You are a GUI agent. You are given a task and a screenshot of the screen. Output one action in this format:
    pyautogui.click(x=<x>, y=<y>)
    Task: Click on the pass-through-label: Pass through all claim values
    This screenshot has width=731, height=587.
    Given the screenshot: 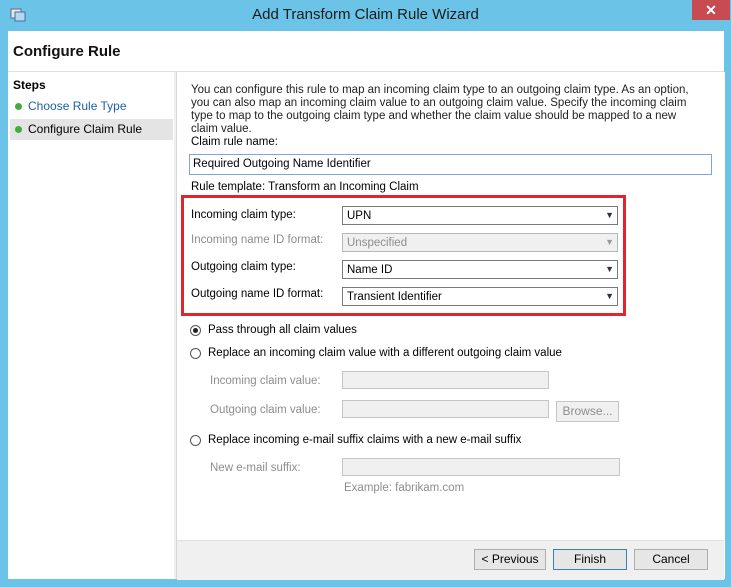 What is the action you would take?
    pyautogui.click(x=282, y=330)
    